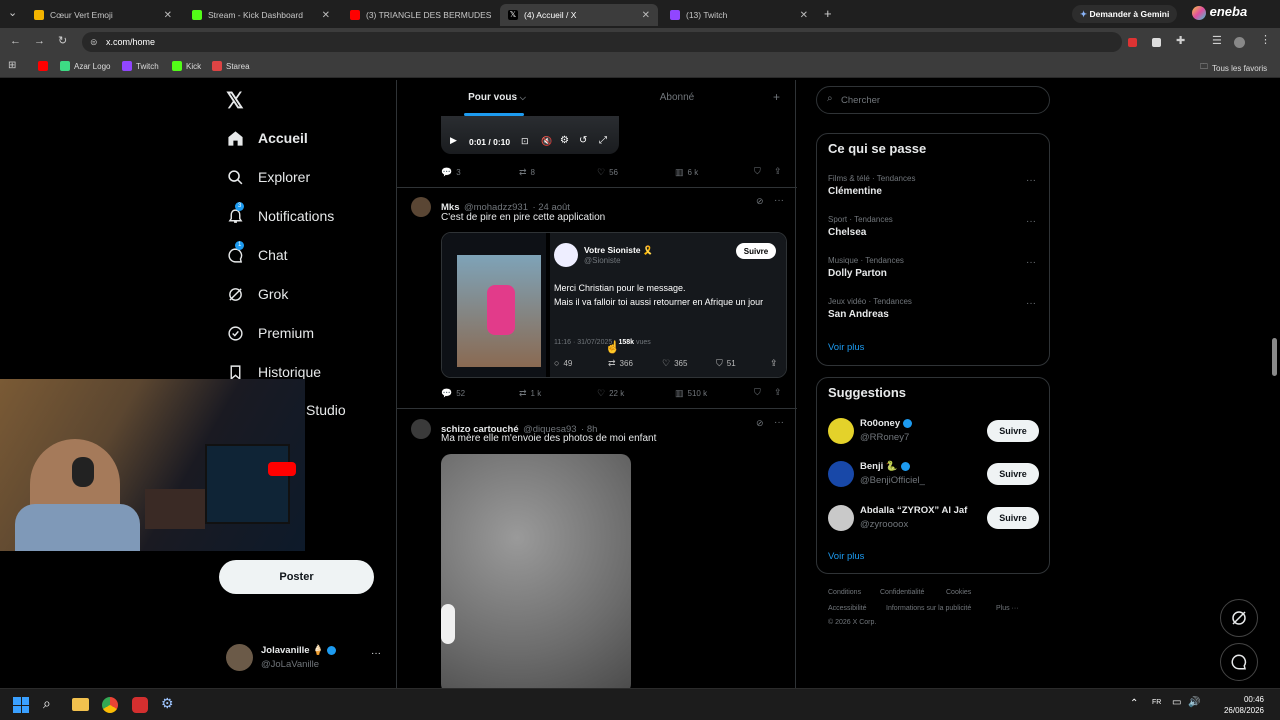 The width and height of the screenshot is (1280, 720). Describe the element at coordinates (846, 347) in the screenshot. I see `see-more-trends: Voir plus` at that location.